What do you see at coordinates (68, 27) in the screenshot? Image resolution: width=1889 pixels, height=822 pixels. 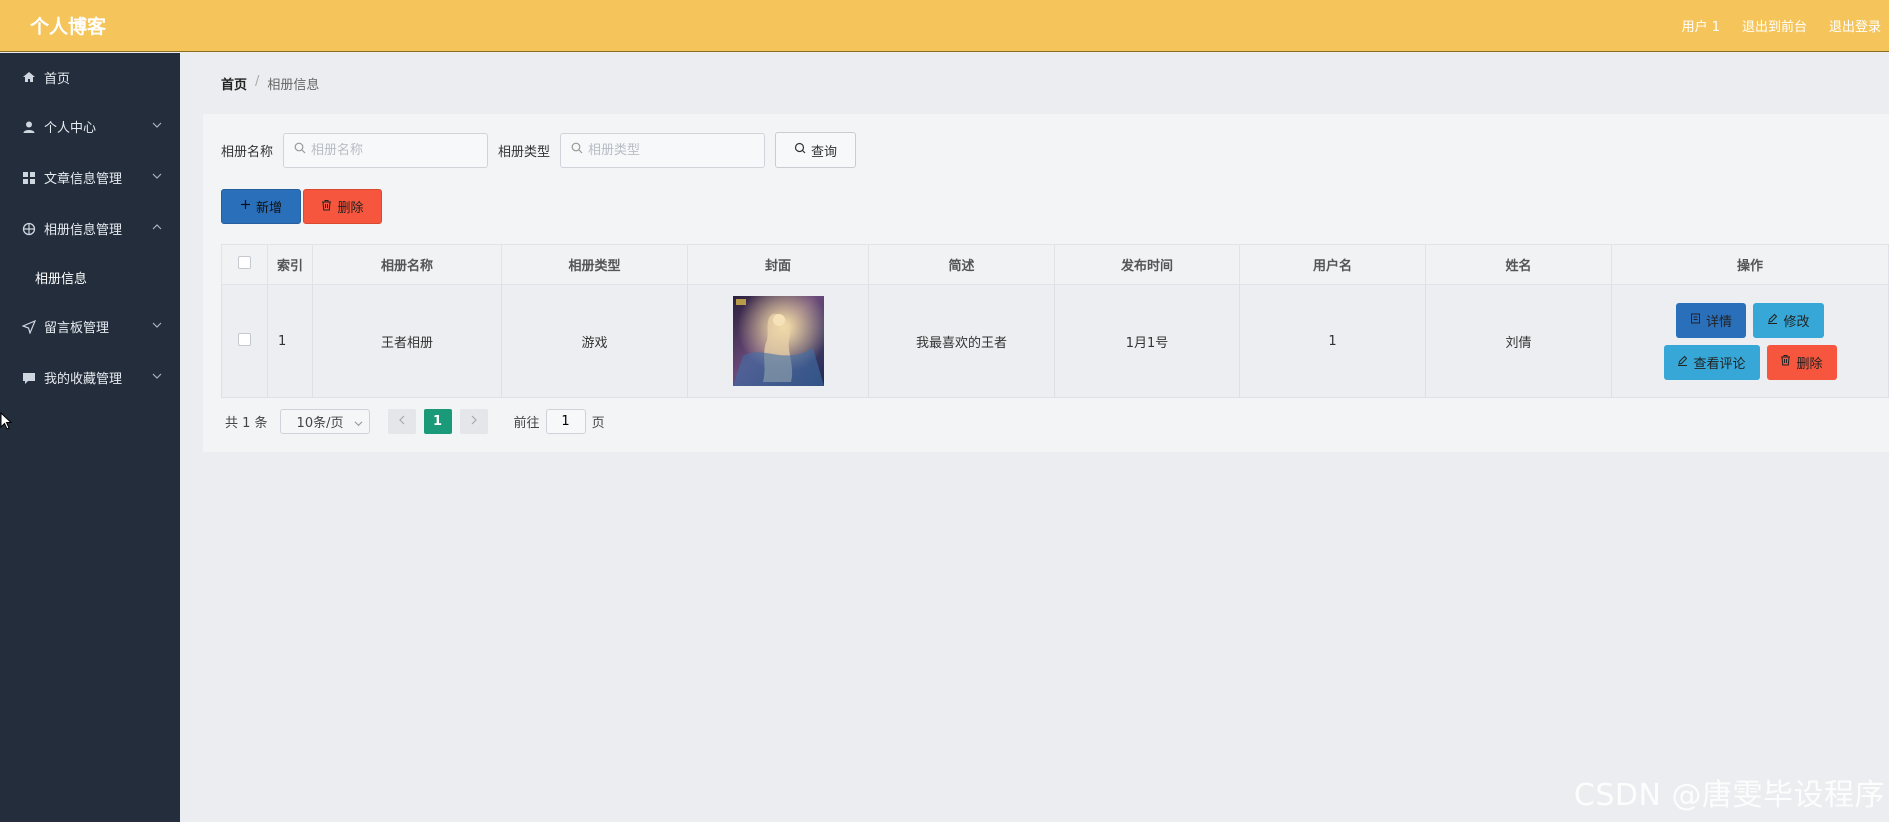 I see `brand-title: 个人博客` at bounding box center [68, 27].